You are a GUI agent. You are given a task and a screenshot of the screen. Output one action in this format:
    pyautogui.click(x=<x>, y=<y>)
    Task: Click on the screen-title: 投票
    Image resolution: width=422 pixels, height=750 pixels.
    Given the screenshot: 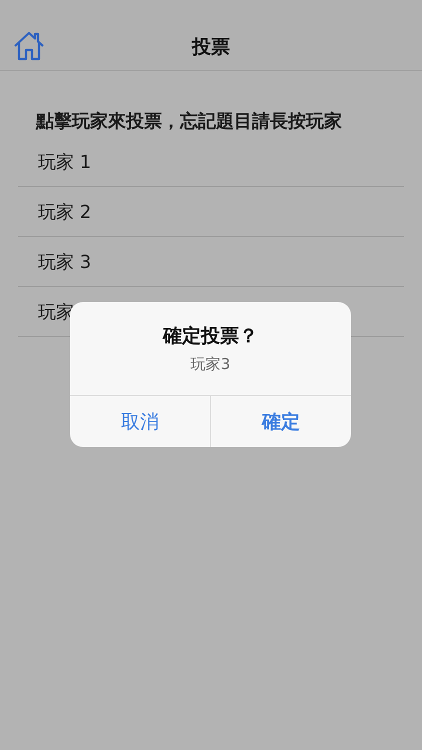 What is the action you would take?
    pyautogui.click(x=211, y=47)
    